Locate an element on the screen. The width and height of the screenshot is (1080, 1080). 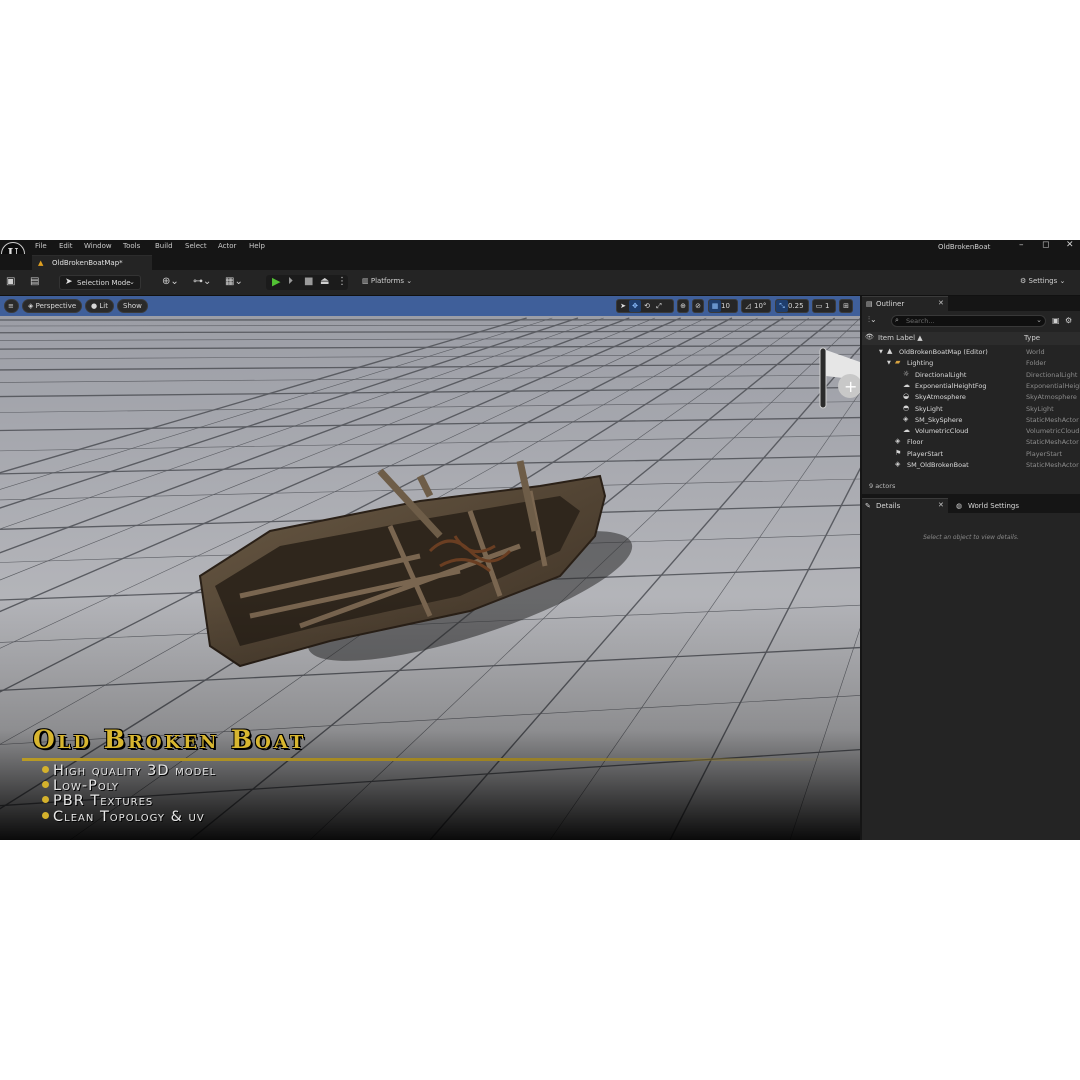
select-tool-icon: ➤ is located at coordinates (623, 306).